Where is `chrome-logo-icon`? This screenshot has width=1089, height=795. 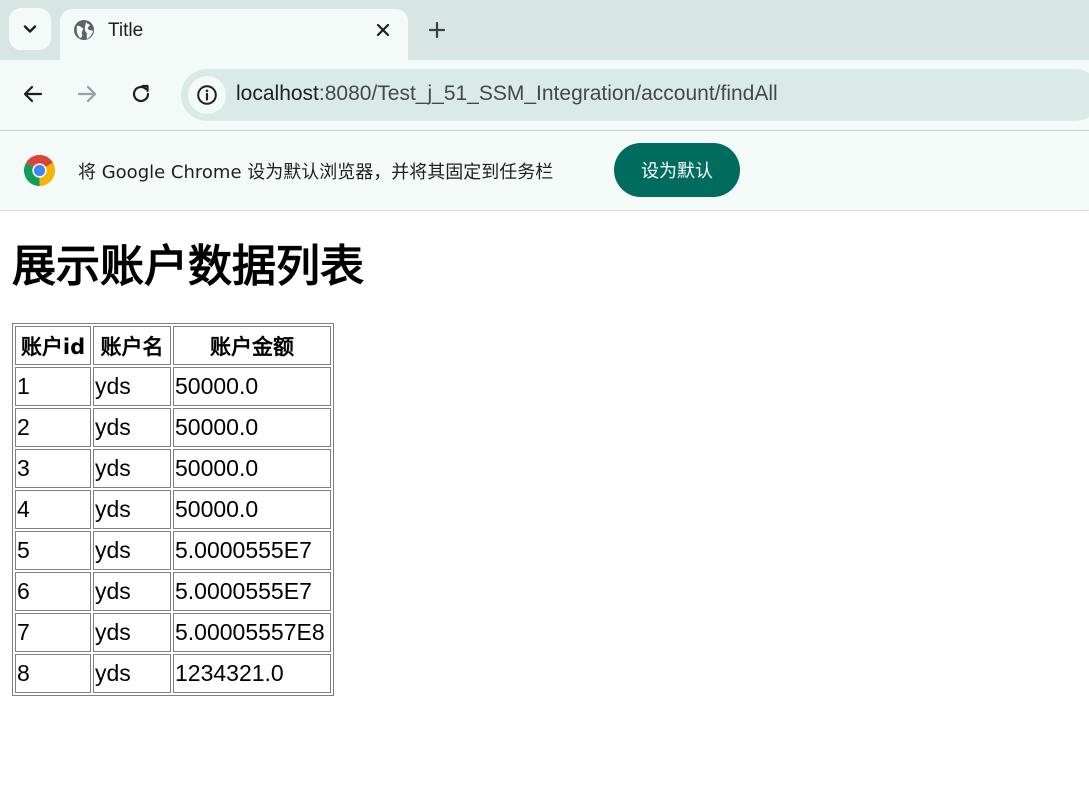 chrome-logo-icon is located at coordinates (39, 170).